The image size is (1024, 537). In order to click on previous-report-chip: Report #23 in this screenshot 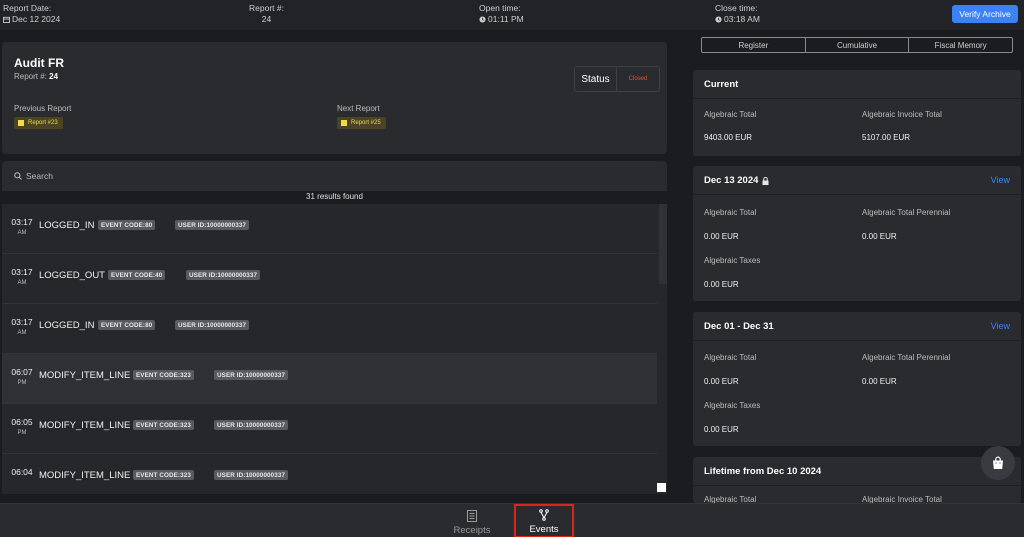, I will do `click(38, 123)`.